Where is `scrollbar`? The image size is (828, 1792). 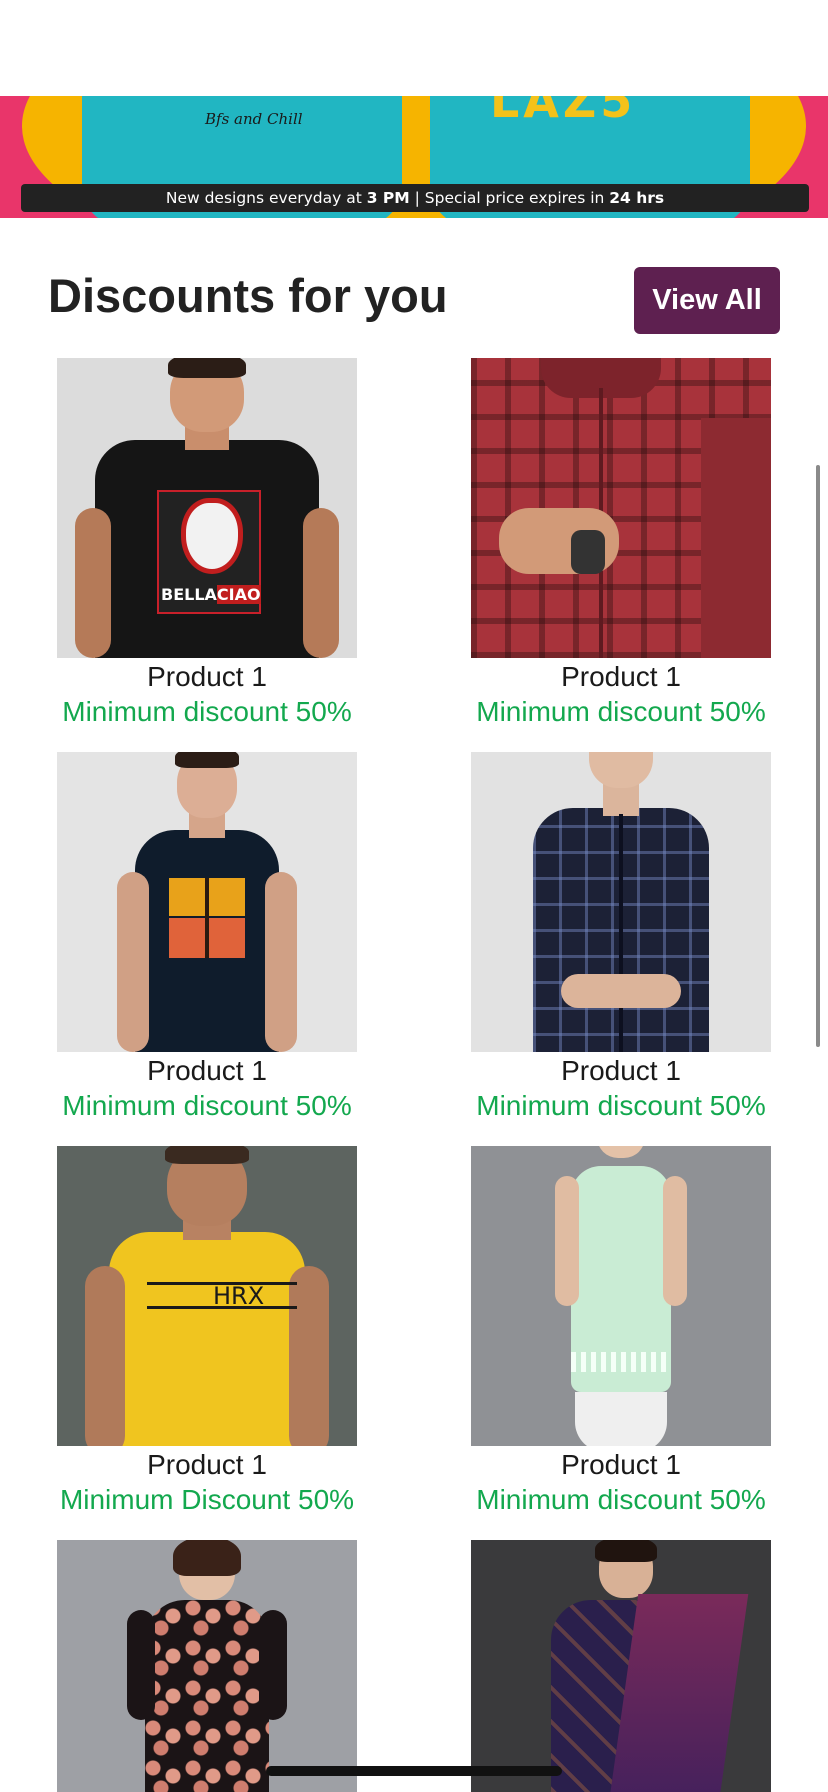 scrollbar is located at coordinates (818, 756).